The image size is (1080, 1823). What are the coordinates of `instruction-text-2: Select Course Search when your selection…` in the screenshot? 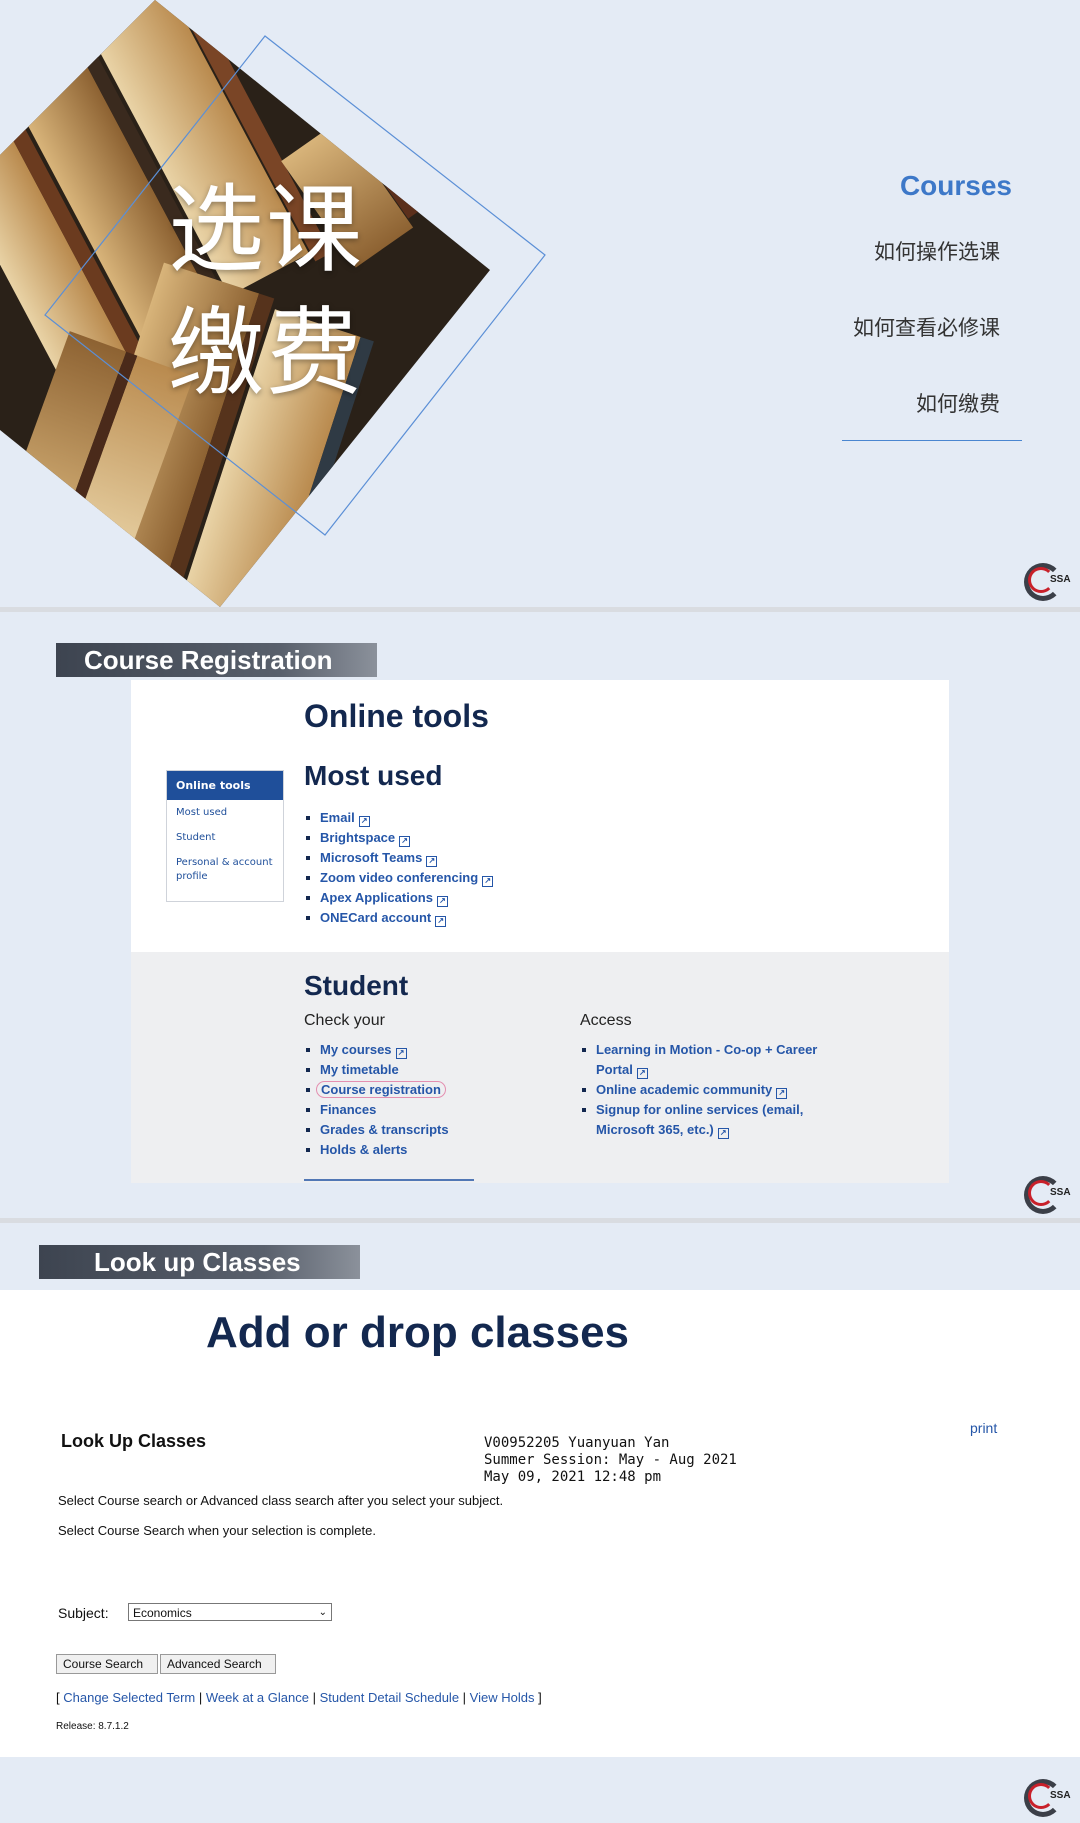 It's located at (217, 1530).